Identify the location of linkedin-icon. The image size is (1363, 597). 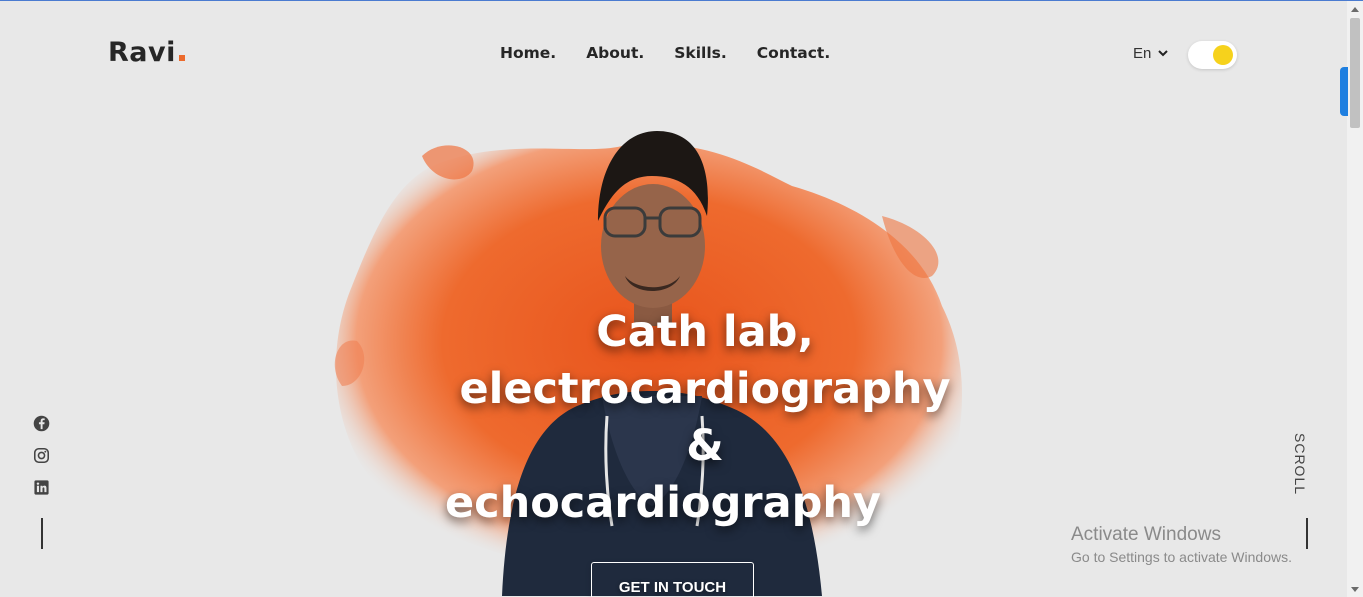
(41, 487).